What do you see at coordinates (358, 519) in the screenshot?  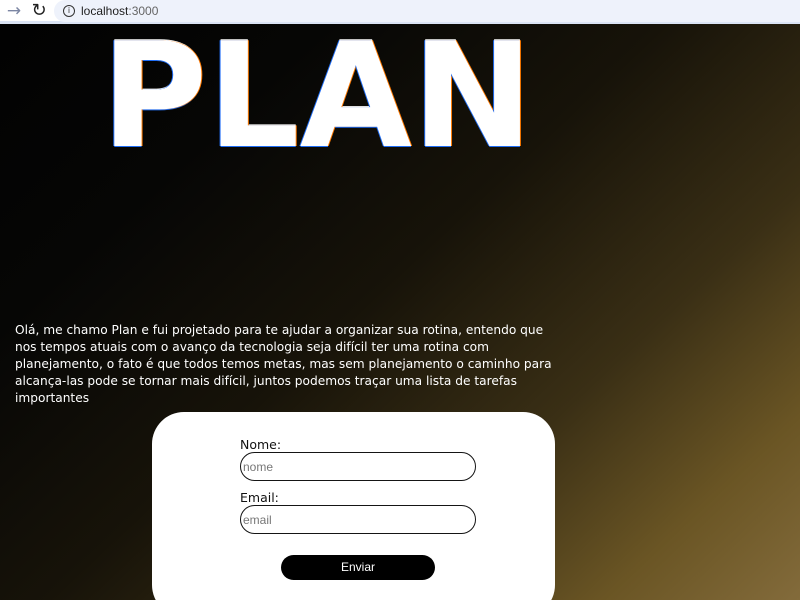 I see `email-input` at bounding box center [358, 519].